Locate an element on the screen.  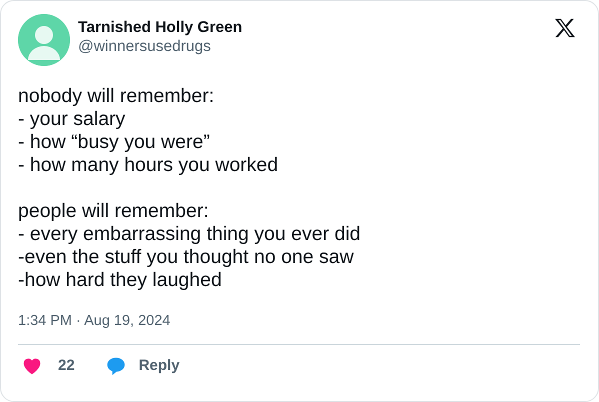
tweet-text-line: - every embarrassing thing you ever did is located at coordinates (190, 234).